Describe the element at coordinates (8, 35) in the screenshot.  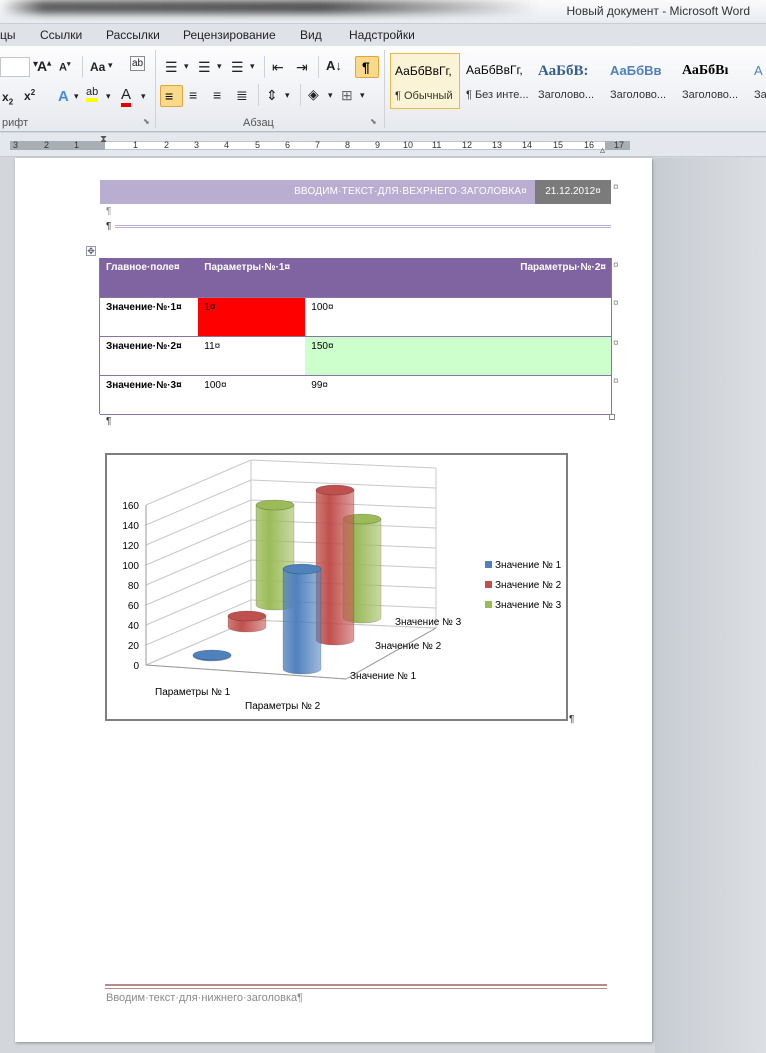
I see `tab-page-layout: цы` at that location.